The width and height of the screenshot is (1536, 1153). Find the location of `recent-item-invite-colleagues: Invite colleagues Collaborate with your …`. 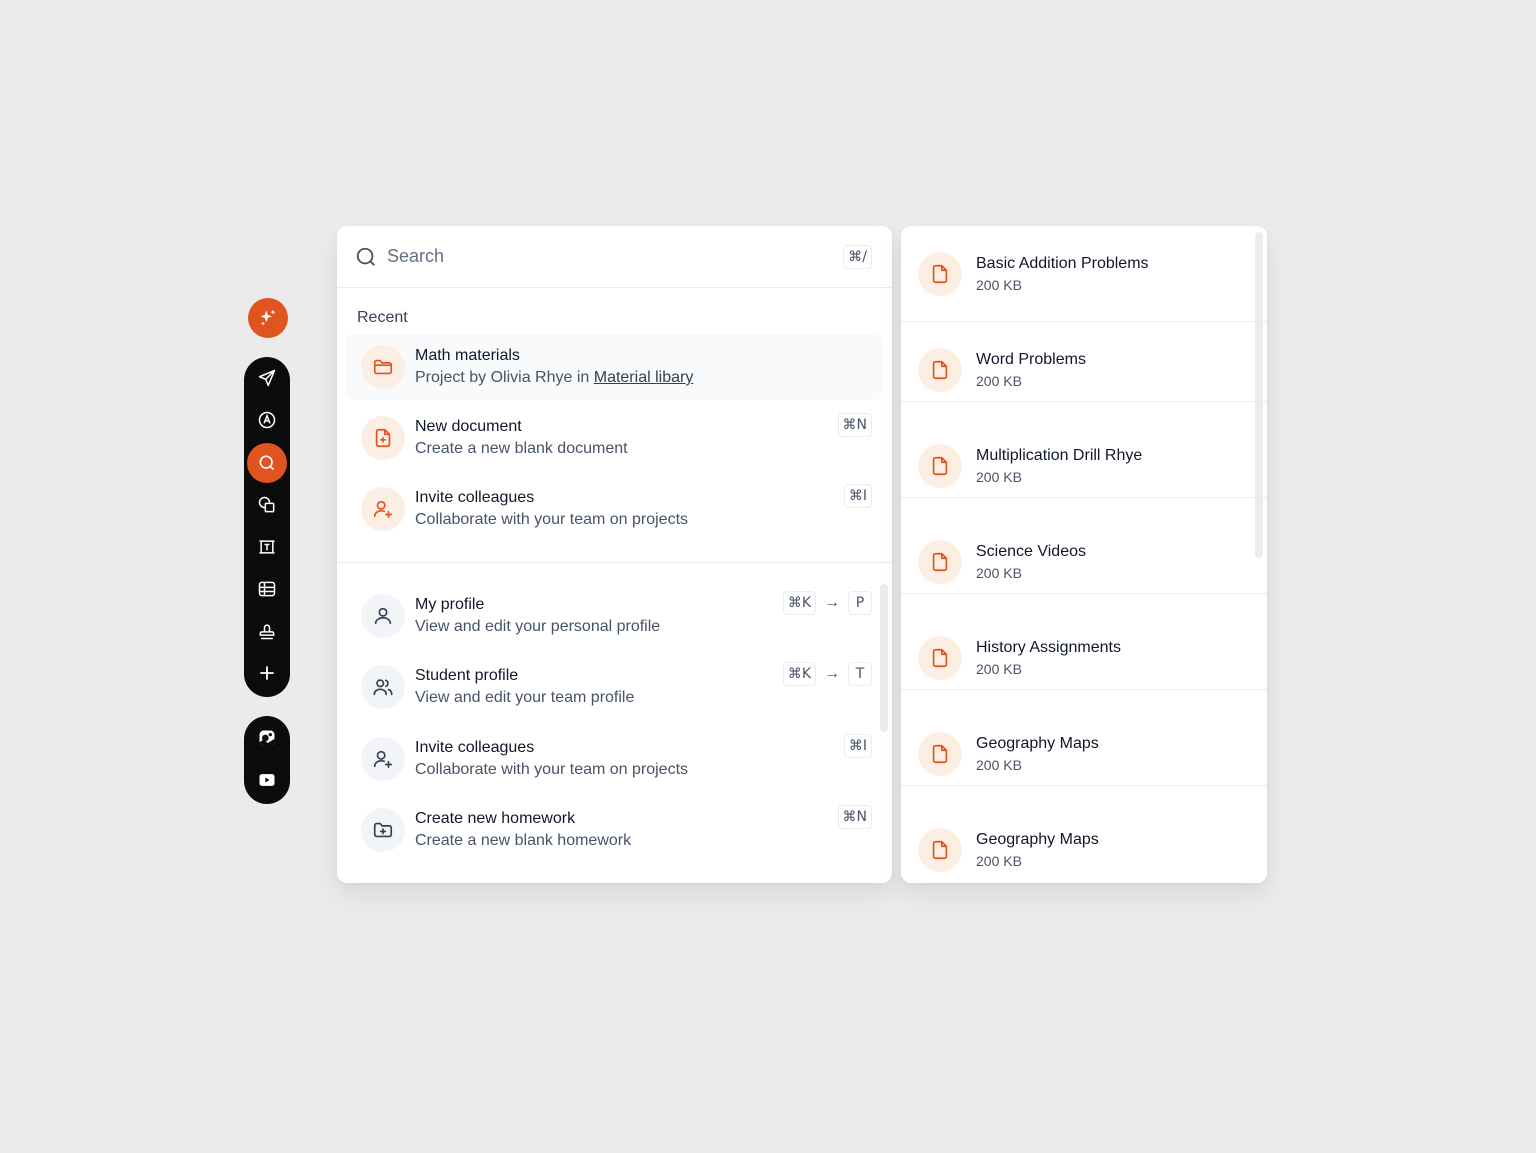

recent-item-invite-colleagues: Invite colleagues Collaborate with your … is located at coordinates (614, 509).